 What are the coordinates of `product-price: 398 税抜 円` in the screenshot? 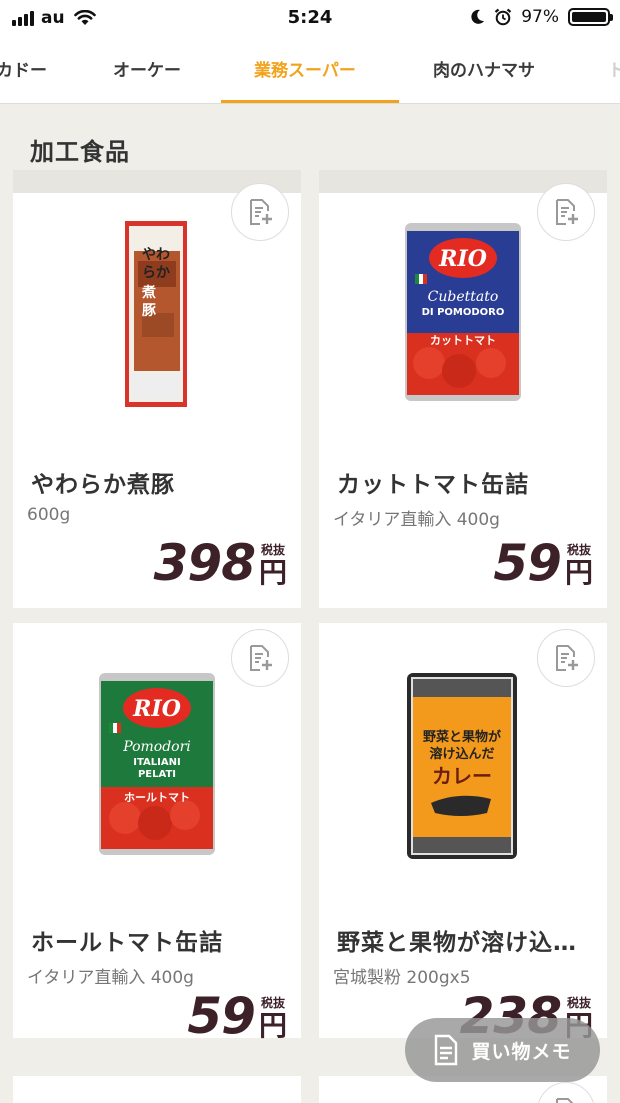 It's located at (220, 563).